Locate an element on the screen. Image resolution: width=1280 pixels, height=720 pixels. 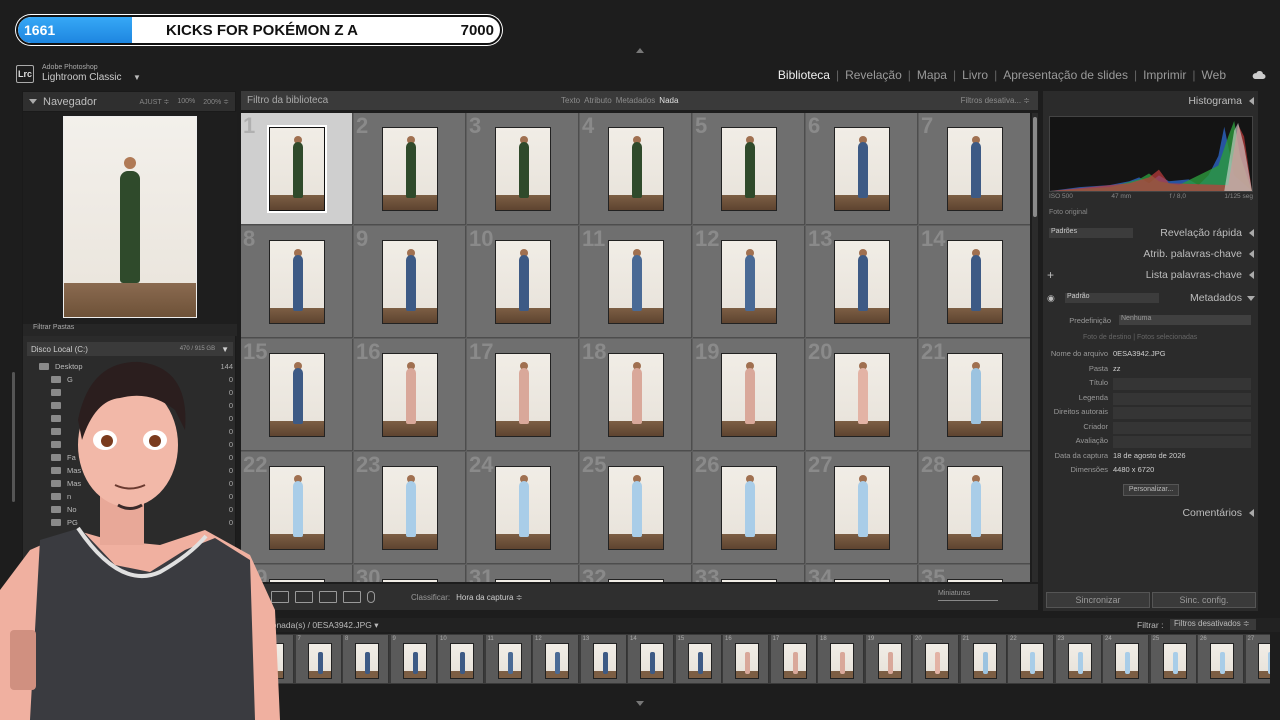
grid-cell: 17 is located at coordinates (523, 395).